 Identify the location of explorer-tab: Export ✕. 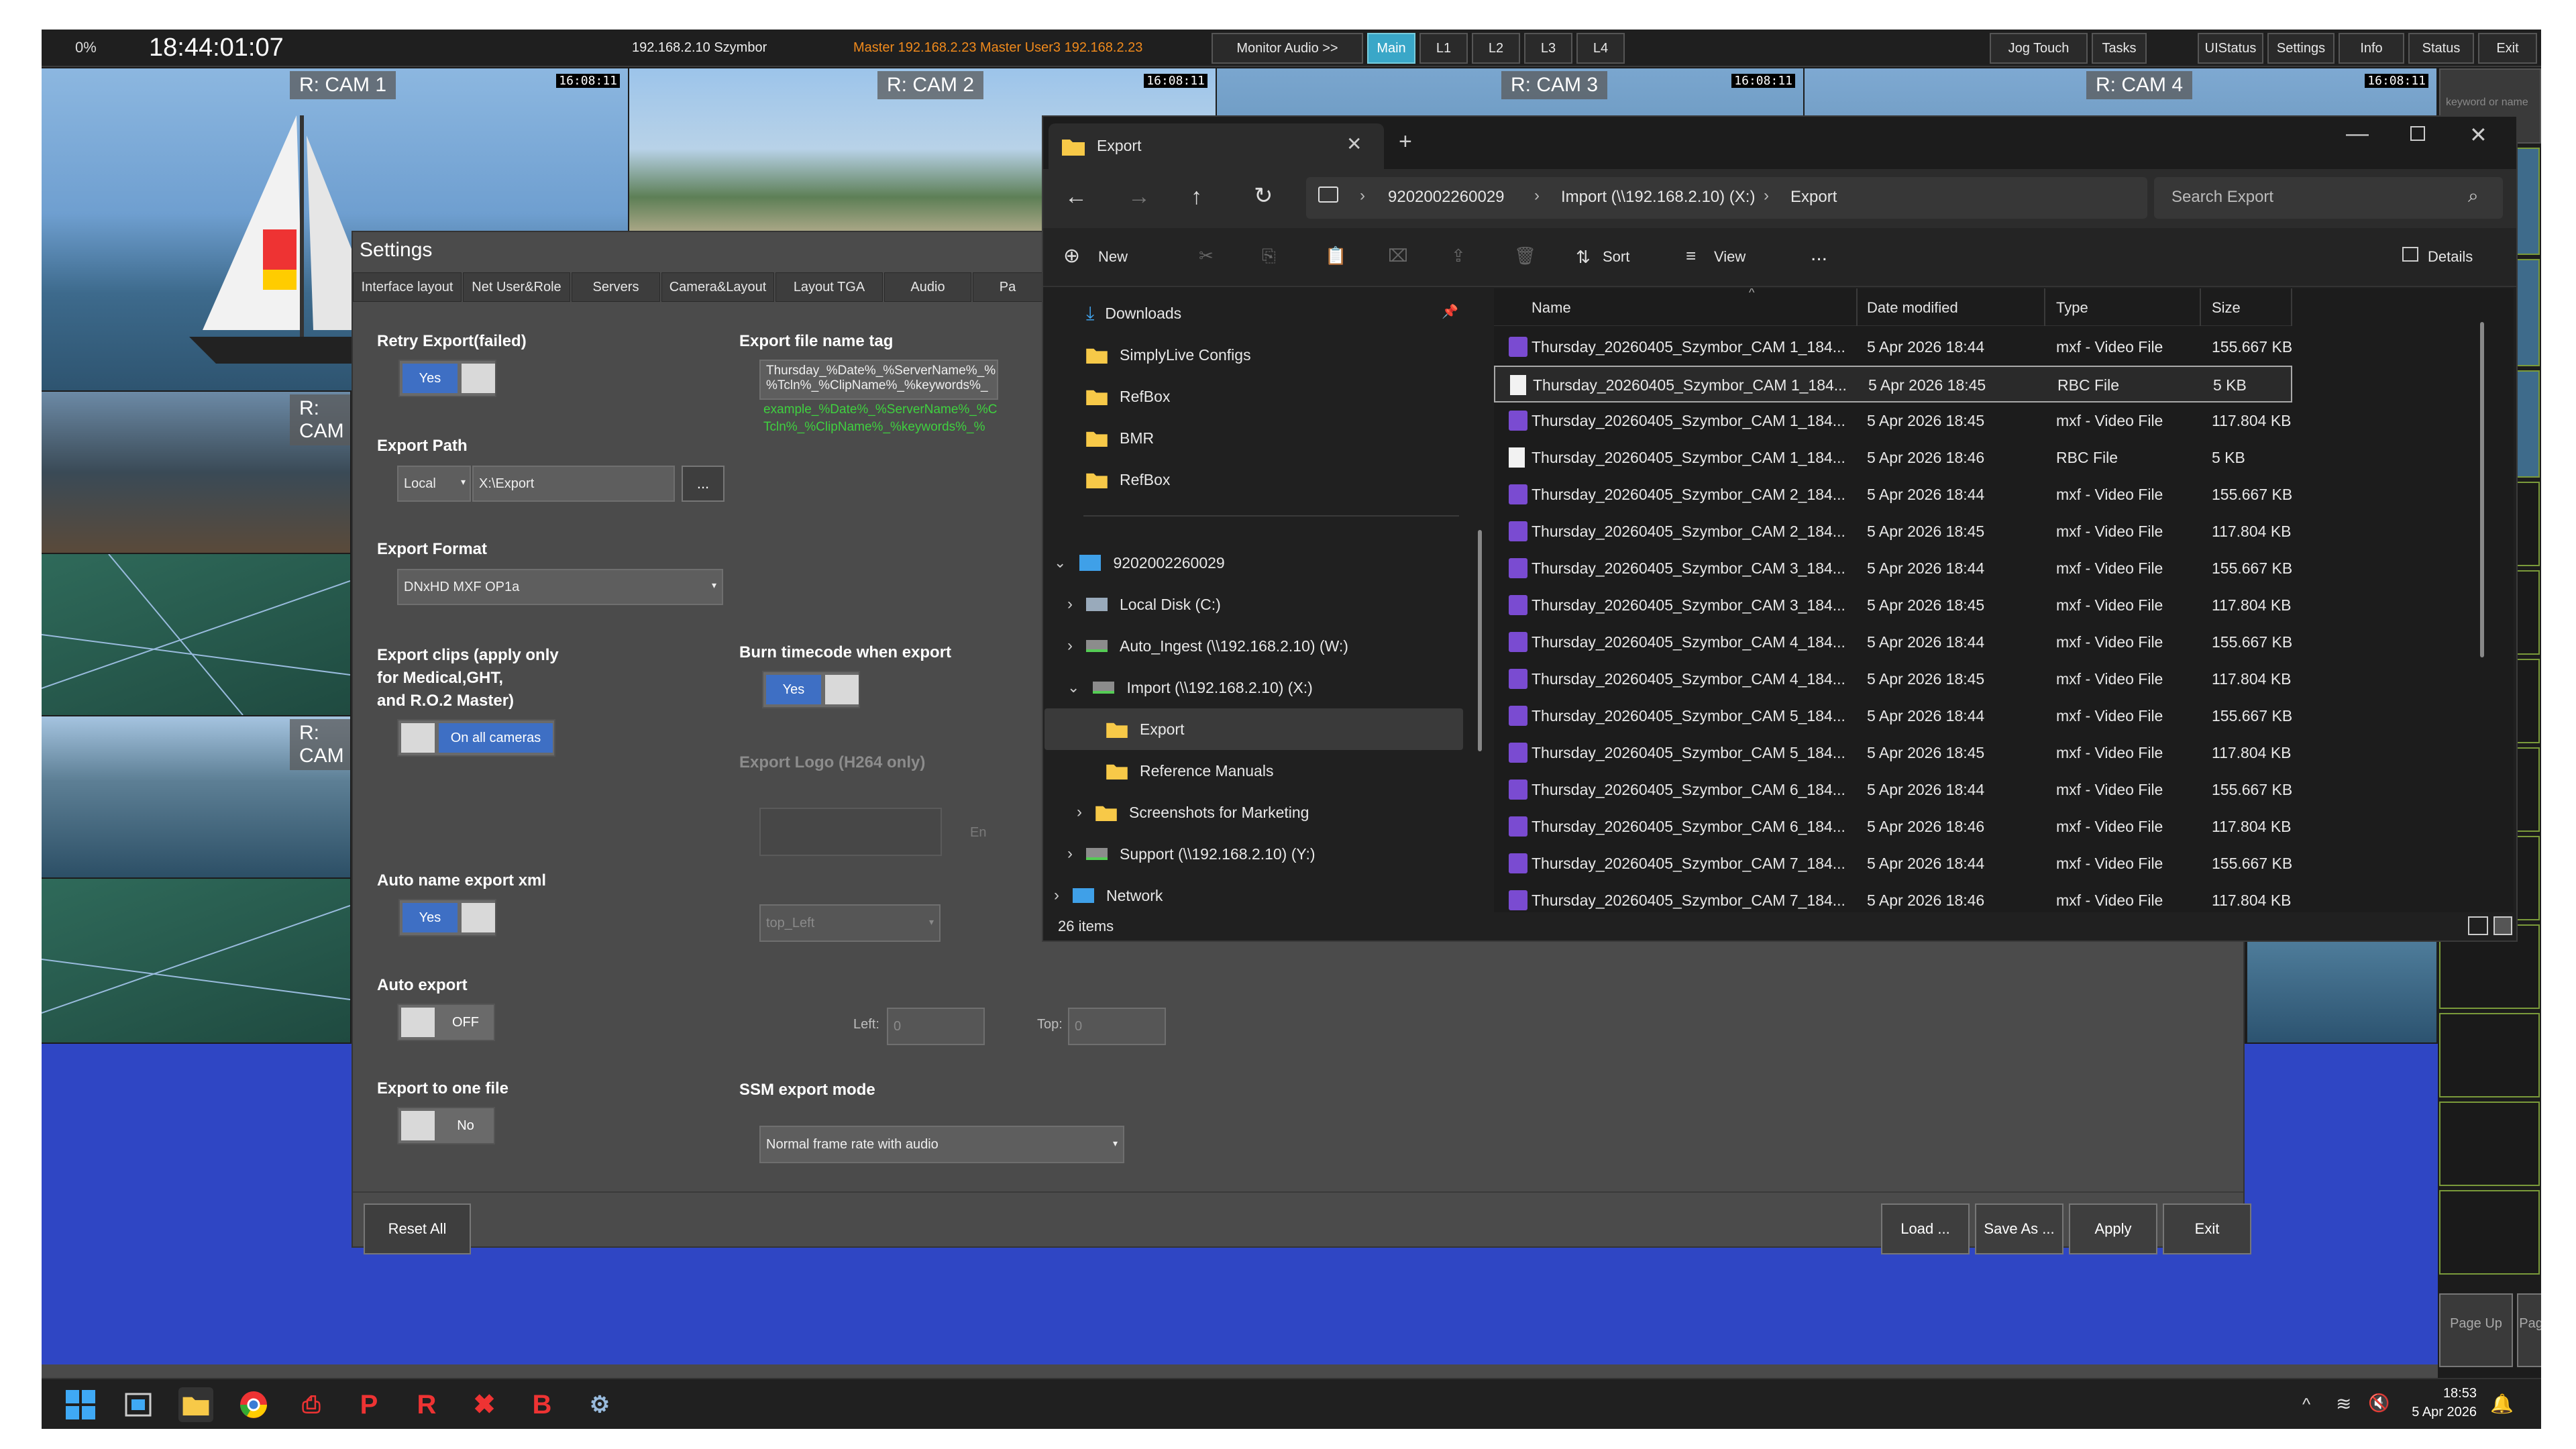
(1216, 146).